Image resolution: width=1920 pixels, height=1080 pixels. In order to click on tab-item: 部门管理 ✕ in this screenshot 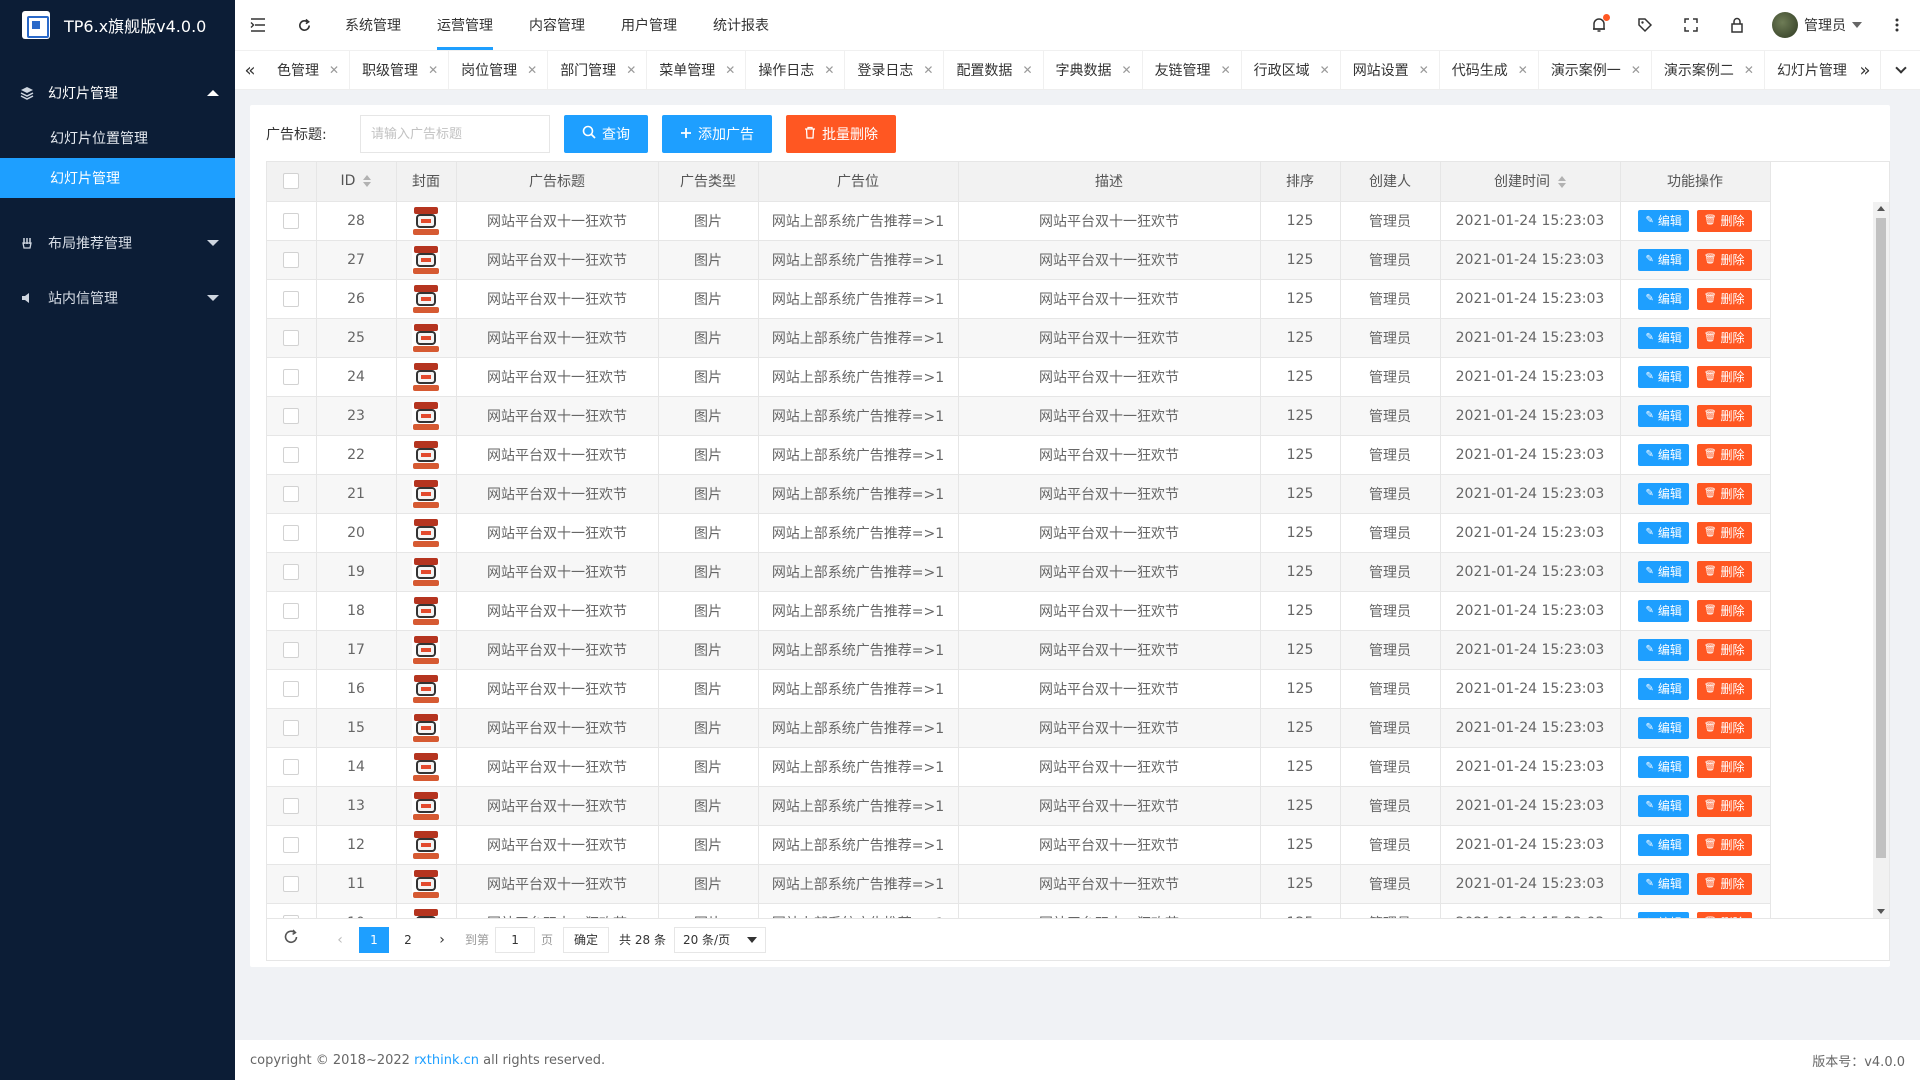, I will do `click(598, 70)`.